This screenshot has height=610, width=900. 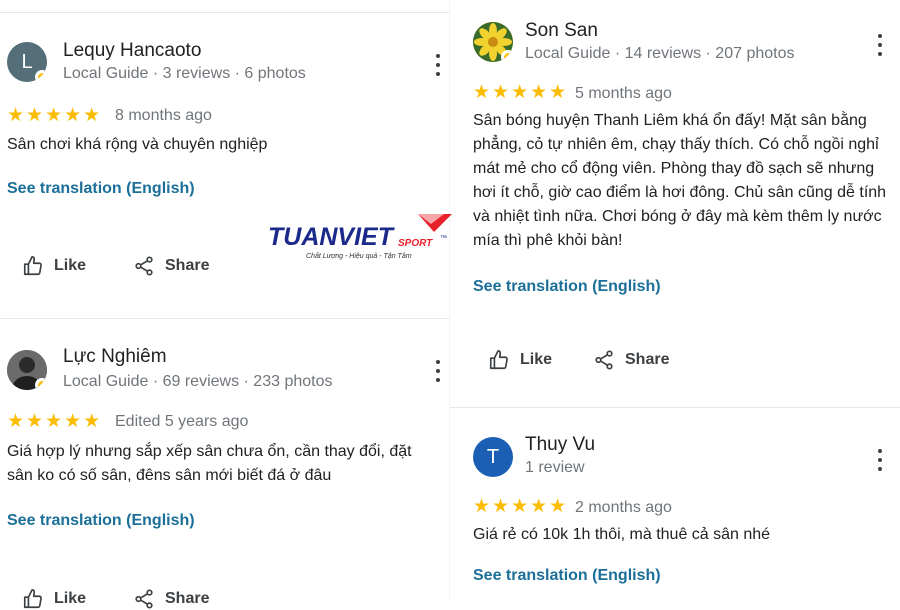 I want to click on avatar-letter: T, so click(x=493, y=456).